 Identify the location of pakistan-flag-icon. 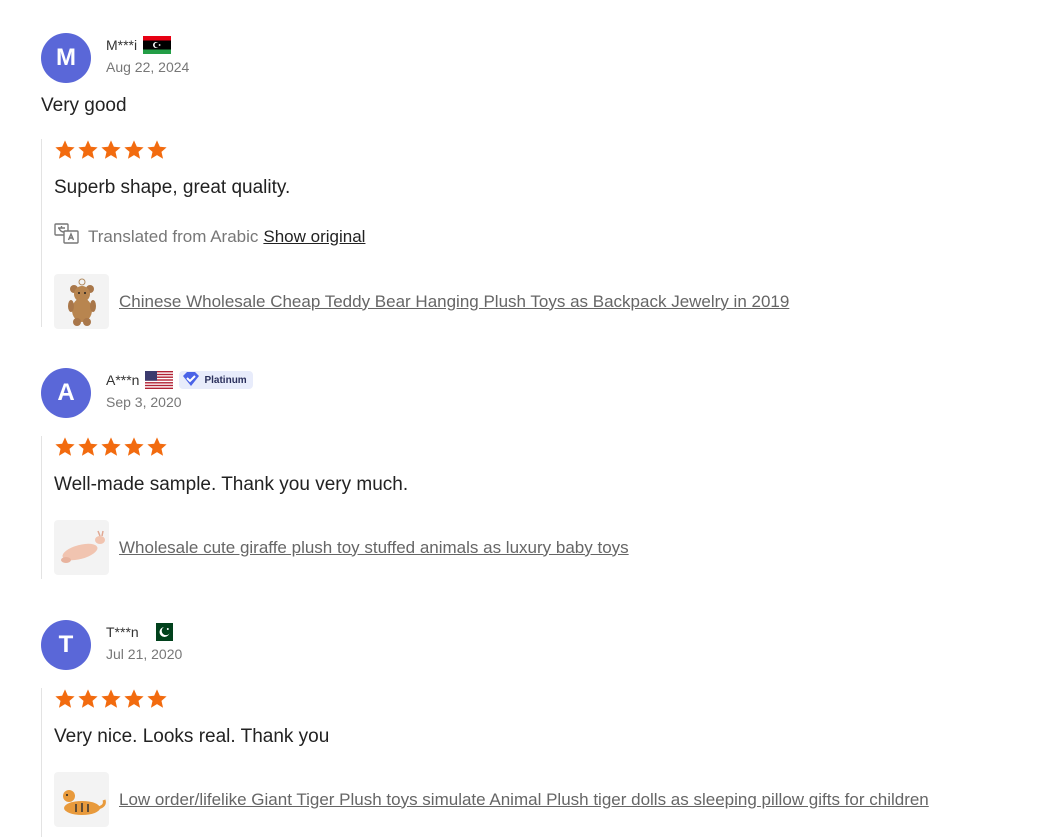
(164, 632).